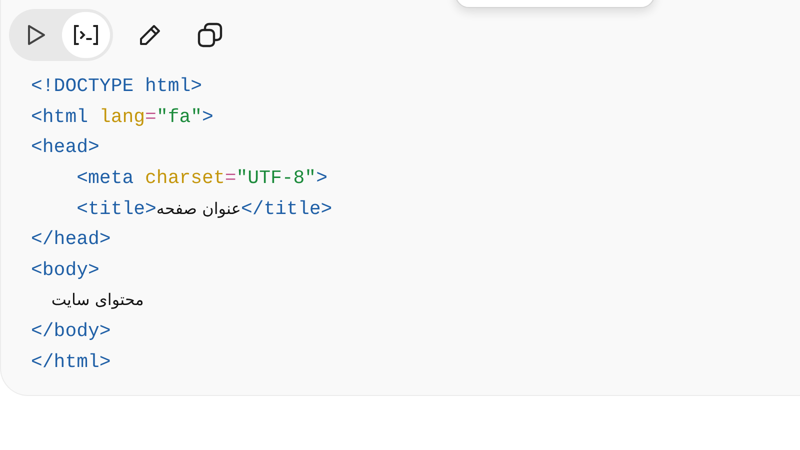 This screenshot has width=800, height=450. Describe the element at coordinates (210, 35) in the screenshot. I see `copy-icon` at that location.